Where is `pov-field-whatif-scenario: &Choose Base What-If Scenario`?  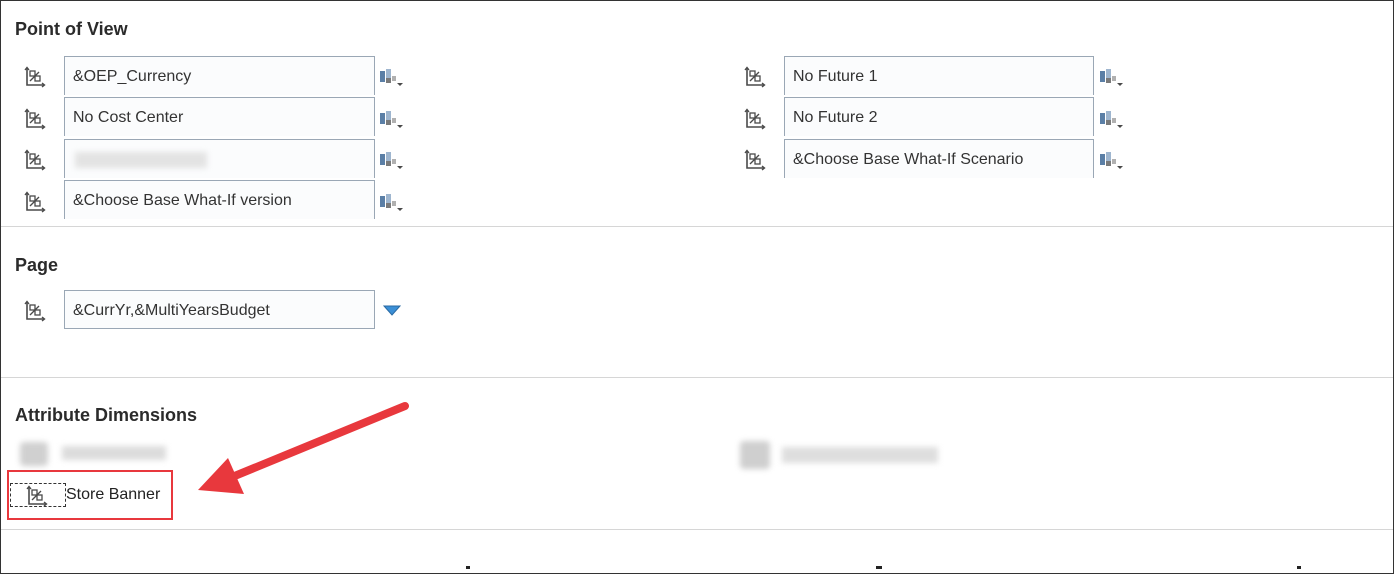 pov-field-whatif-scenario: &Choose Base What-If Scenario is located at coordinates (939, 158).